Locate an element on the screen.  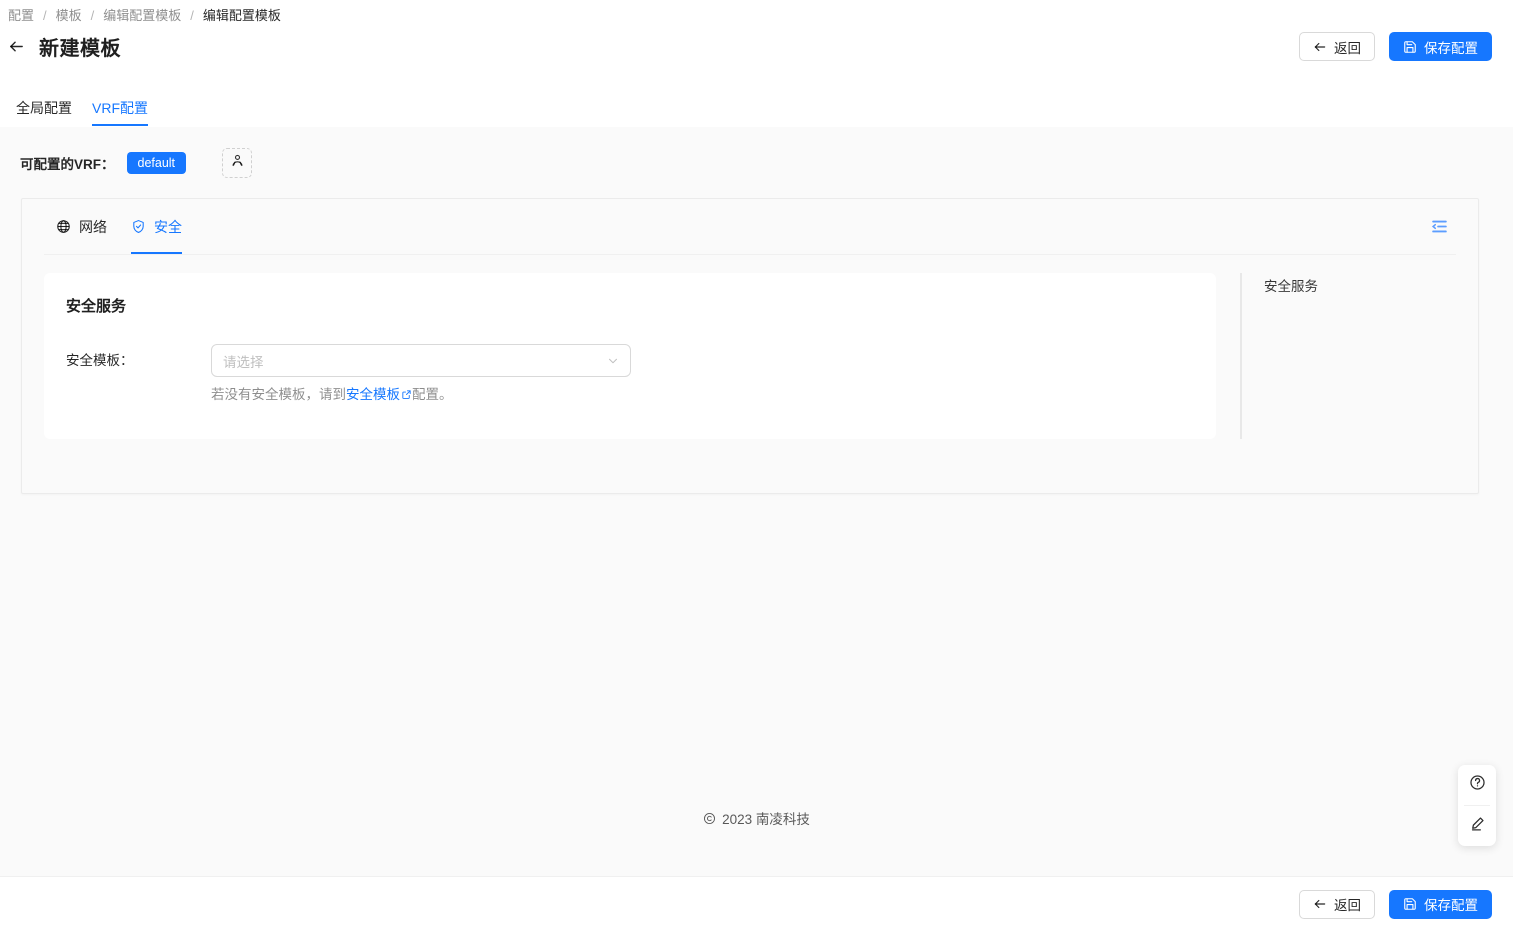
page-title: 新建模板 is located at coordinates (80, 49).